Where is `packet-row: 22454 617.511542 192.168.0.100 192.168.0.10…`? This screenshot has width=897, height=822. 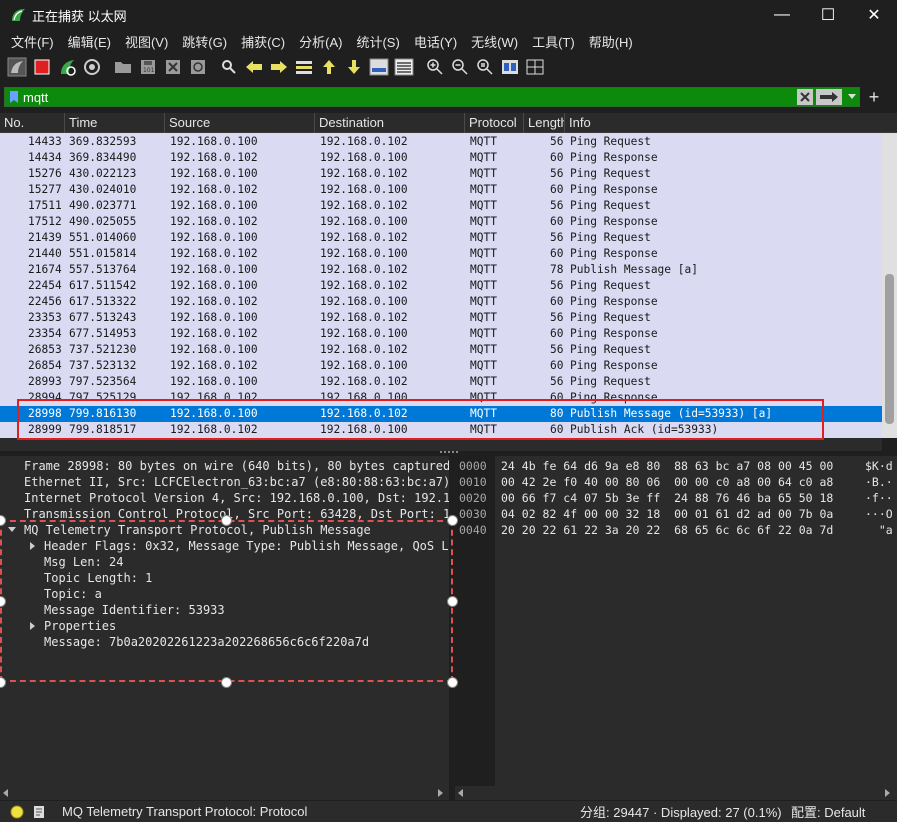
packet-row: 22454 617.511542 192.168.0.100 192.168.0.10… is located at coordinates (441, 286).